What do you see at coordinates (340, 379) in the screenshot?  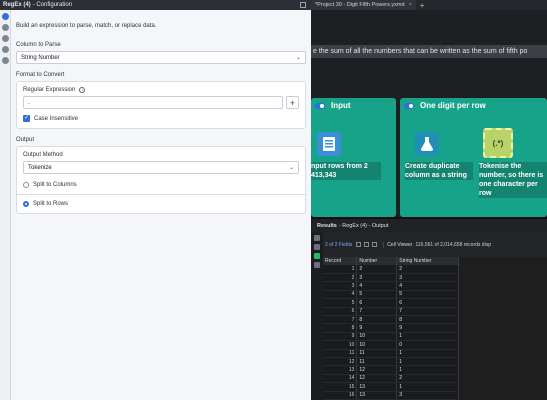 I see `record-cell: 14` at bounding box center [340, 379].